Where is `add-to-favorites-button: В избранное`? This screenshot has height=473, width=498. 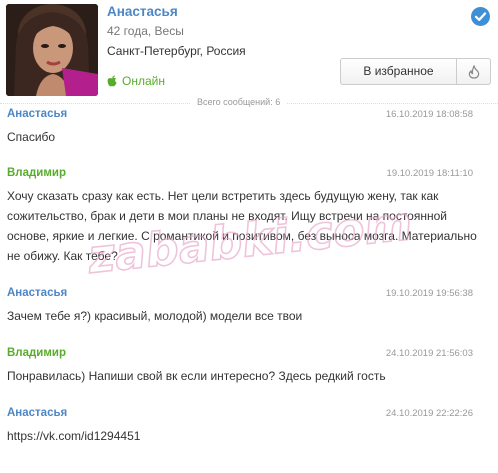 add-to-favorites-button: В избранное is located at coordinates (398, 71).